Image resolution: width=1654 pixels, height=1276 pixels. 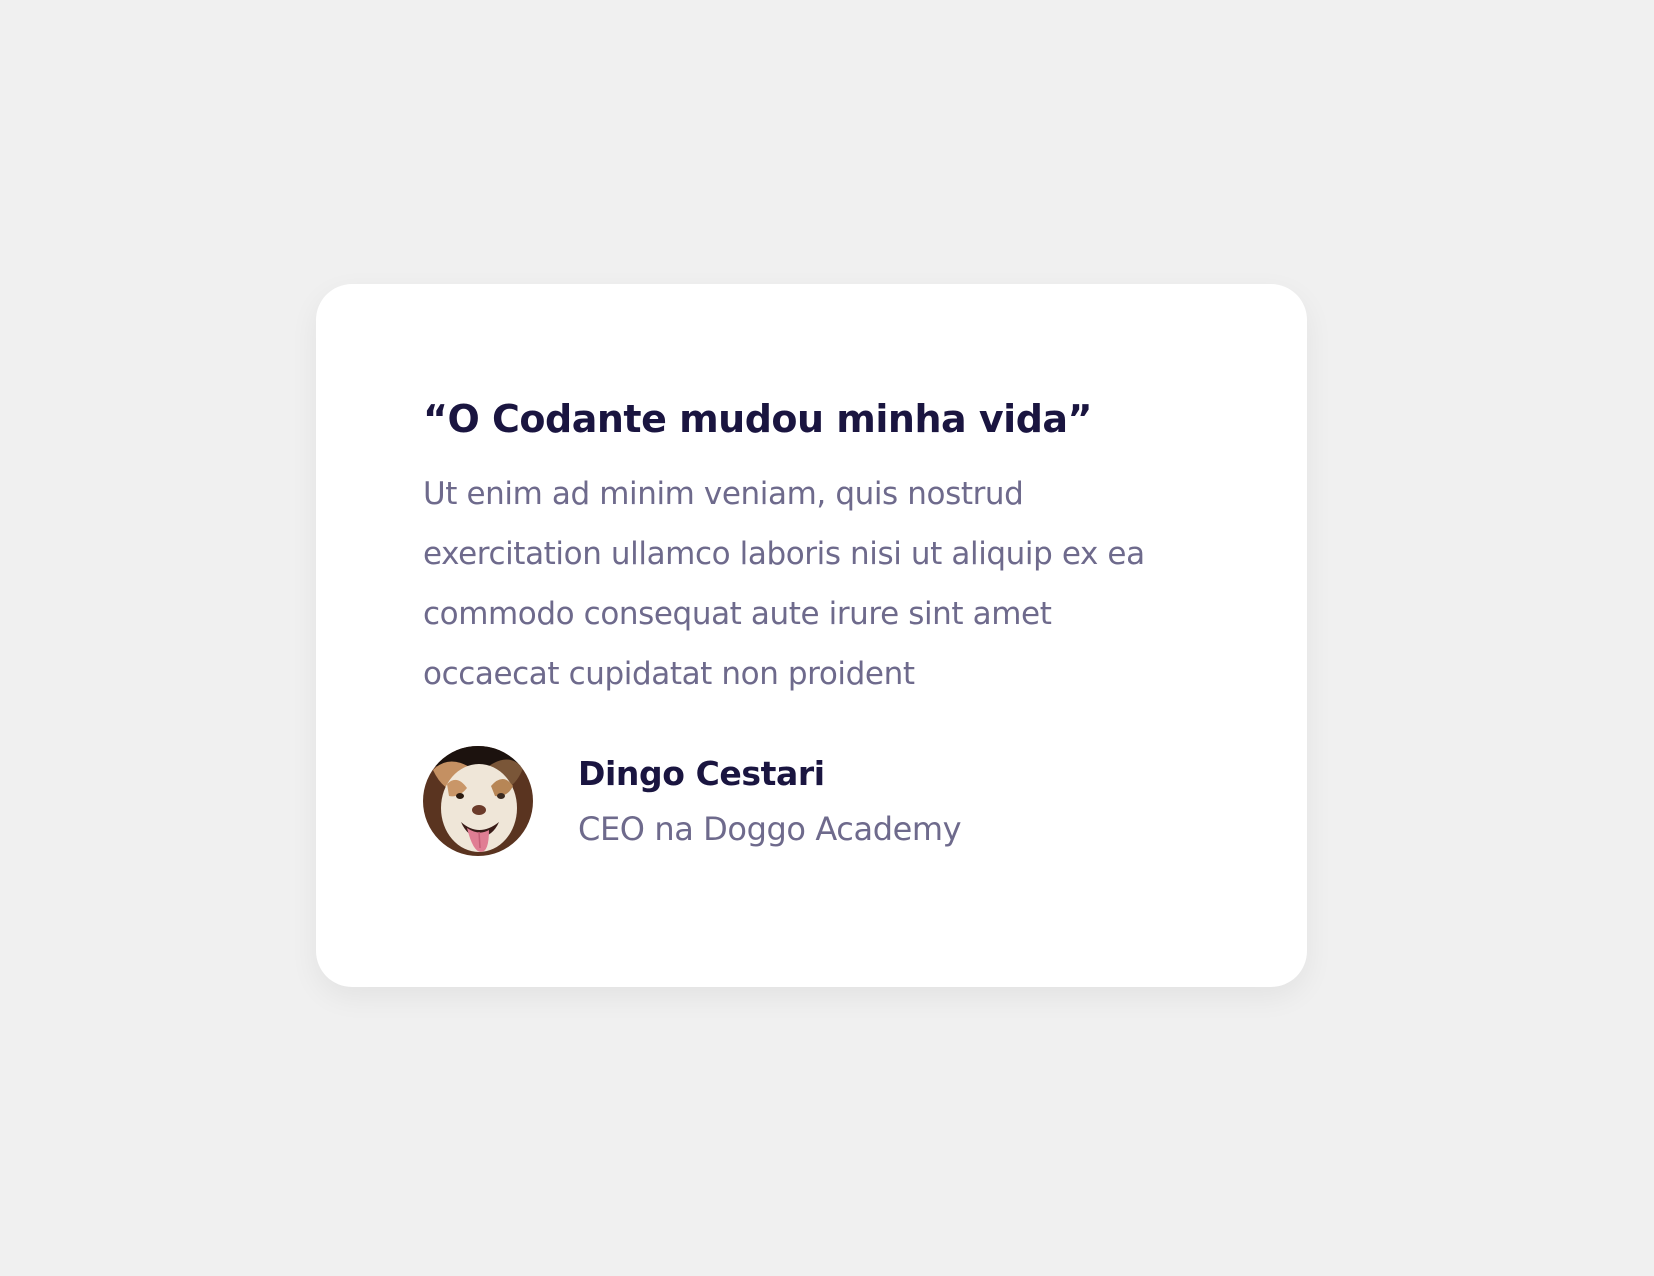 I want to click on testimonial-headline: “O Codante mudou minha vida”, so click(x=758, y=419).